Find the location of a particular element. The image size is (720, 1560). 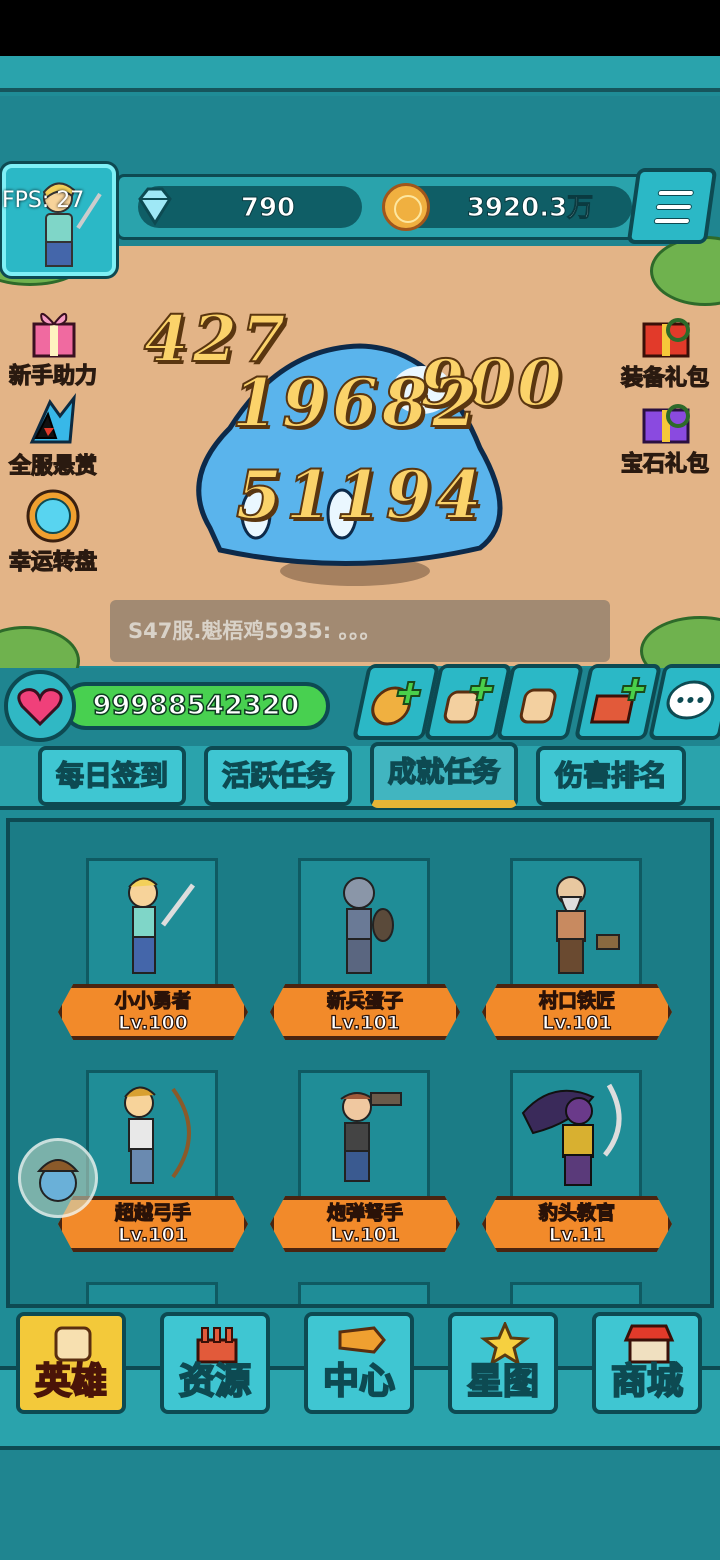

hero-level: Lv.100 is located at coordinates (152, 1022).